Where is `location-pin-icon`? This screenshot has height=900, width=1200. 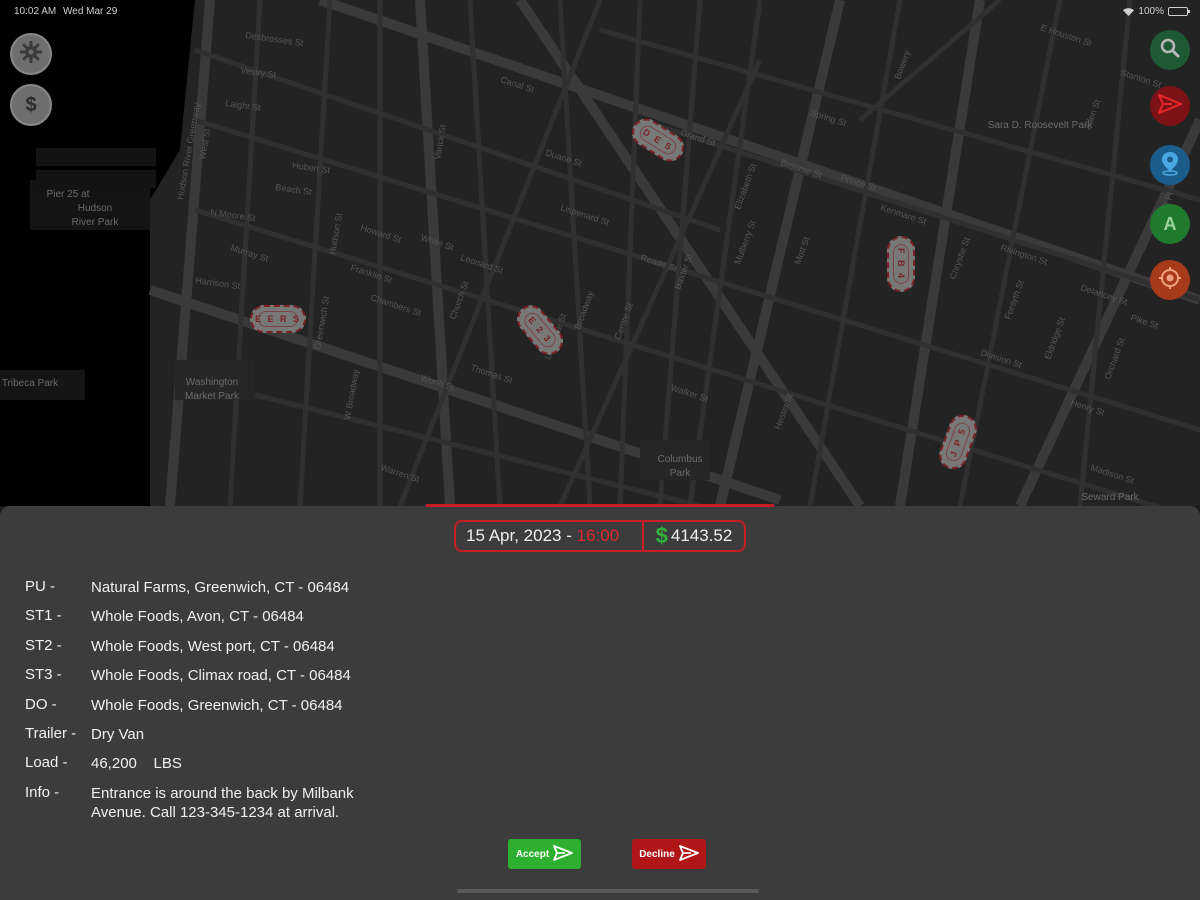
location-pin-icon is located at coordinates (1170, 165).